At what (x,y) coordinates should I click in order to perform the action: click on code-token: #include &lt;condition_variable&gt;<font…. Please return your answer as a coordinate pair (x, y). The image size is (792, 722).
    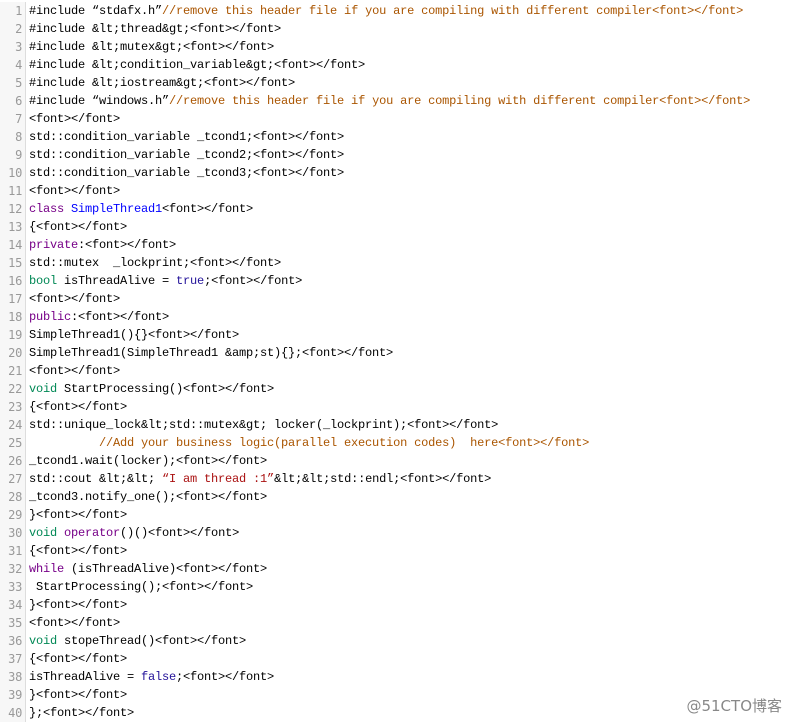
    Looking at the image, I should click on (197, 65).